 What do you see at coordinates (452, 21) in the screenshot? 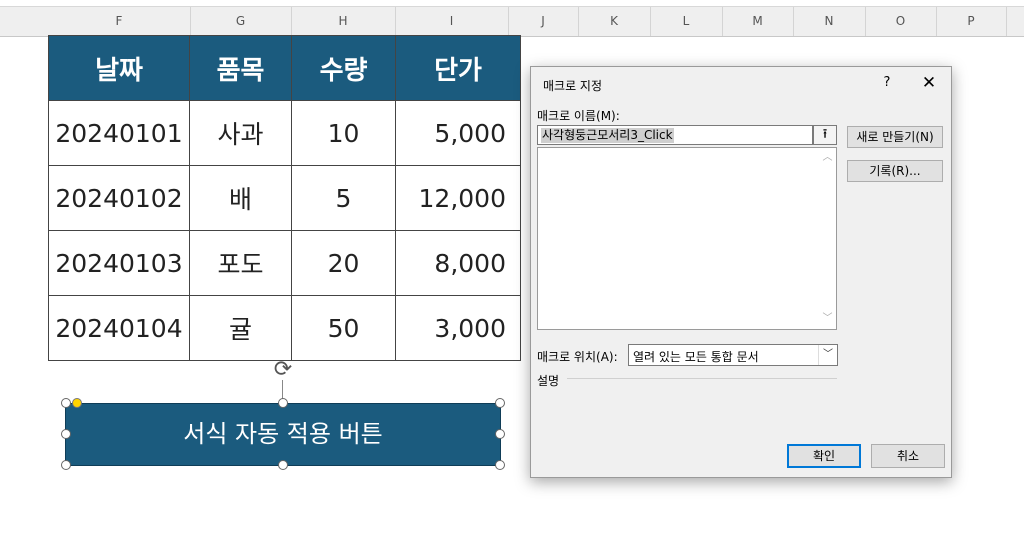
I see `column-header-i: I` at bounding box center [452, 21].